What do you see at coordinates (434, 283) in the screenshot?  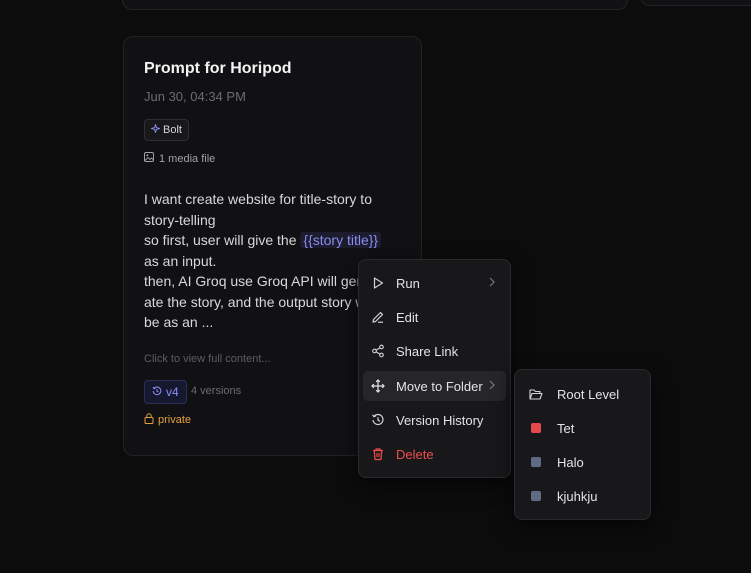 I see `menu-item-run: Run` at bounding box center [434, 283].